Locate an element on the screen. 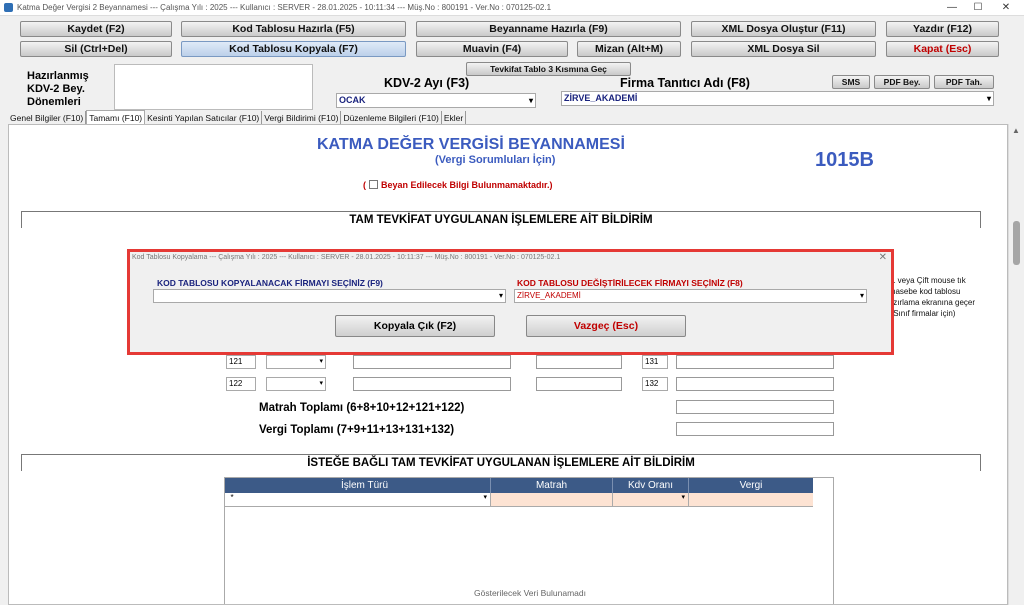 The image size is (1024, 605). grid-cell-islem-turu: ▾ is located at coordinates (365, 500).